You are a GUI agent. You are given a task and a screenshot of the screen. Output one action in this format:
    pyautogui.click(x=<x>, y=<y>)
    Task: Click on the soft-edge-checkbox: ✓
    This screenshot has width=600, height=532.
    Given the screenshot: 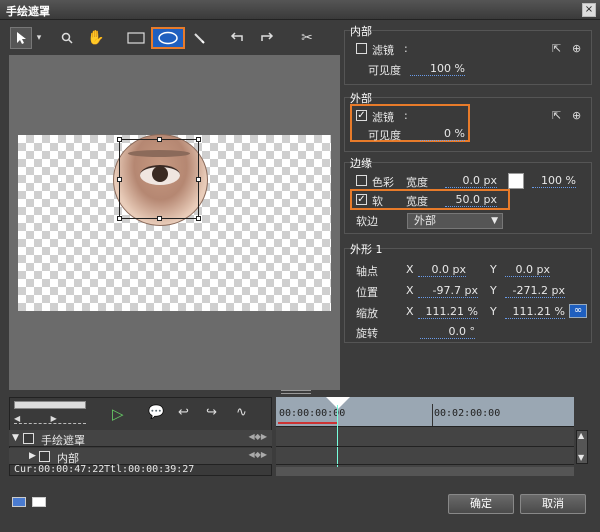 What is the action you would take?
    pyautogui.click(x=361, y=199)
    